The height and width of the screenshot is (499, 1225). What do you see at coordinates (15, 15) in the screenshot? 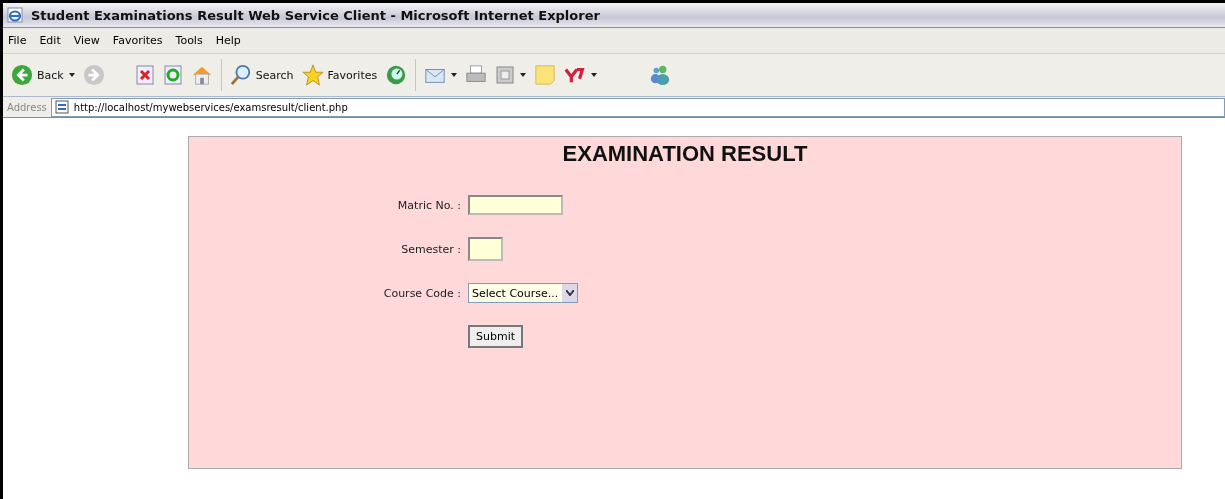
I see `browser-icon` at bounding box center [15, 15].